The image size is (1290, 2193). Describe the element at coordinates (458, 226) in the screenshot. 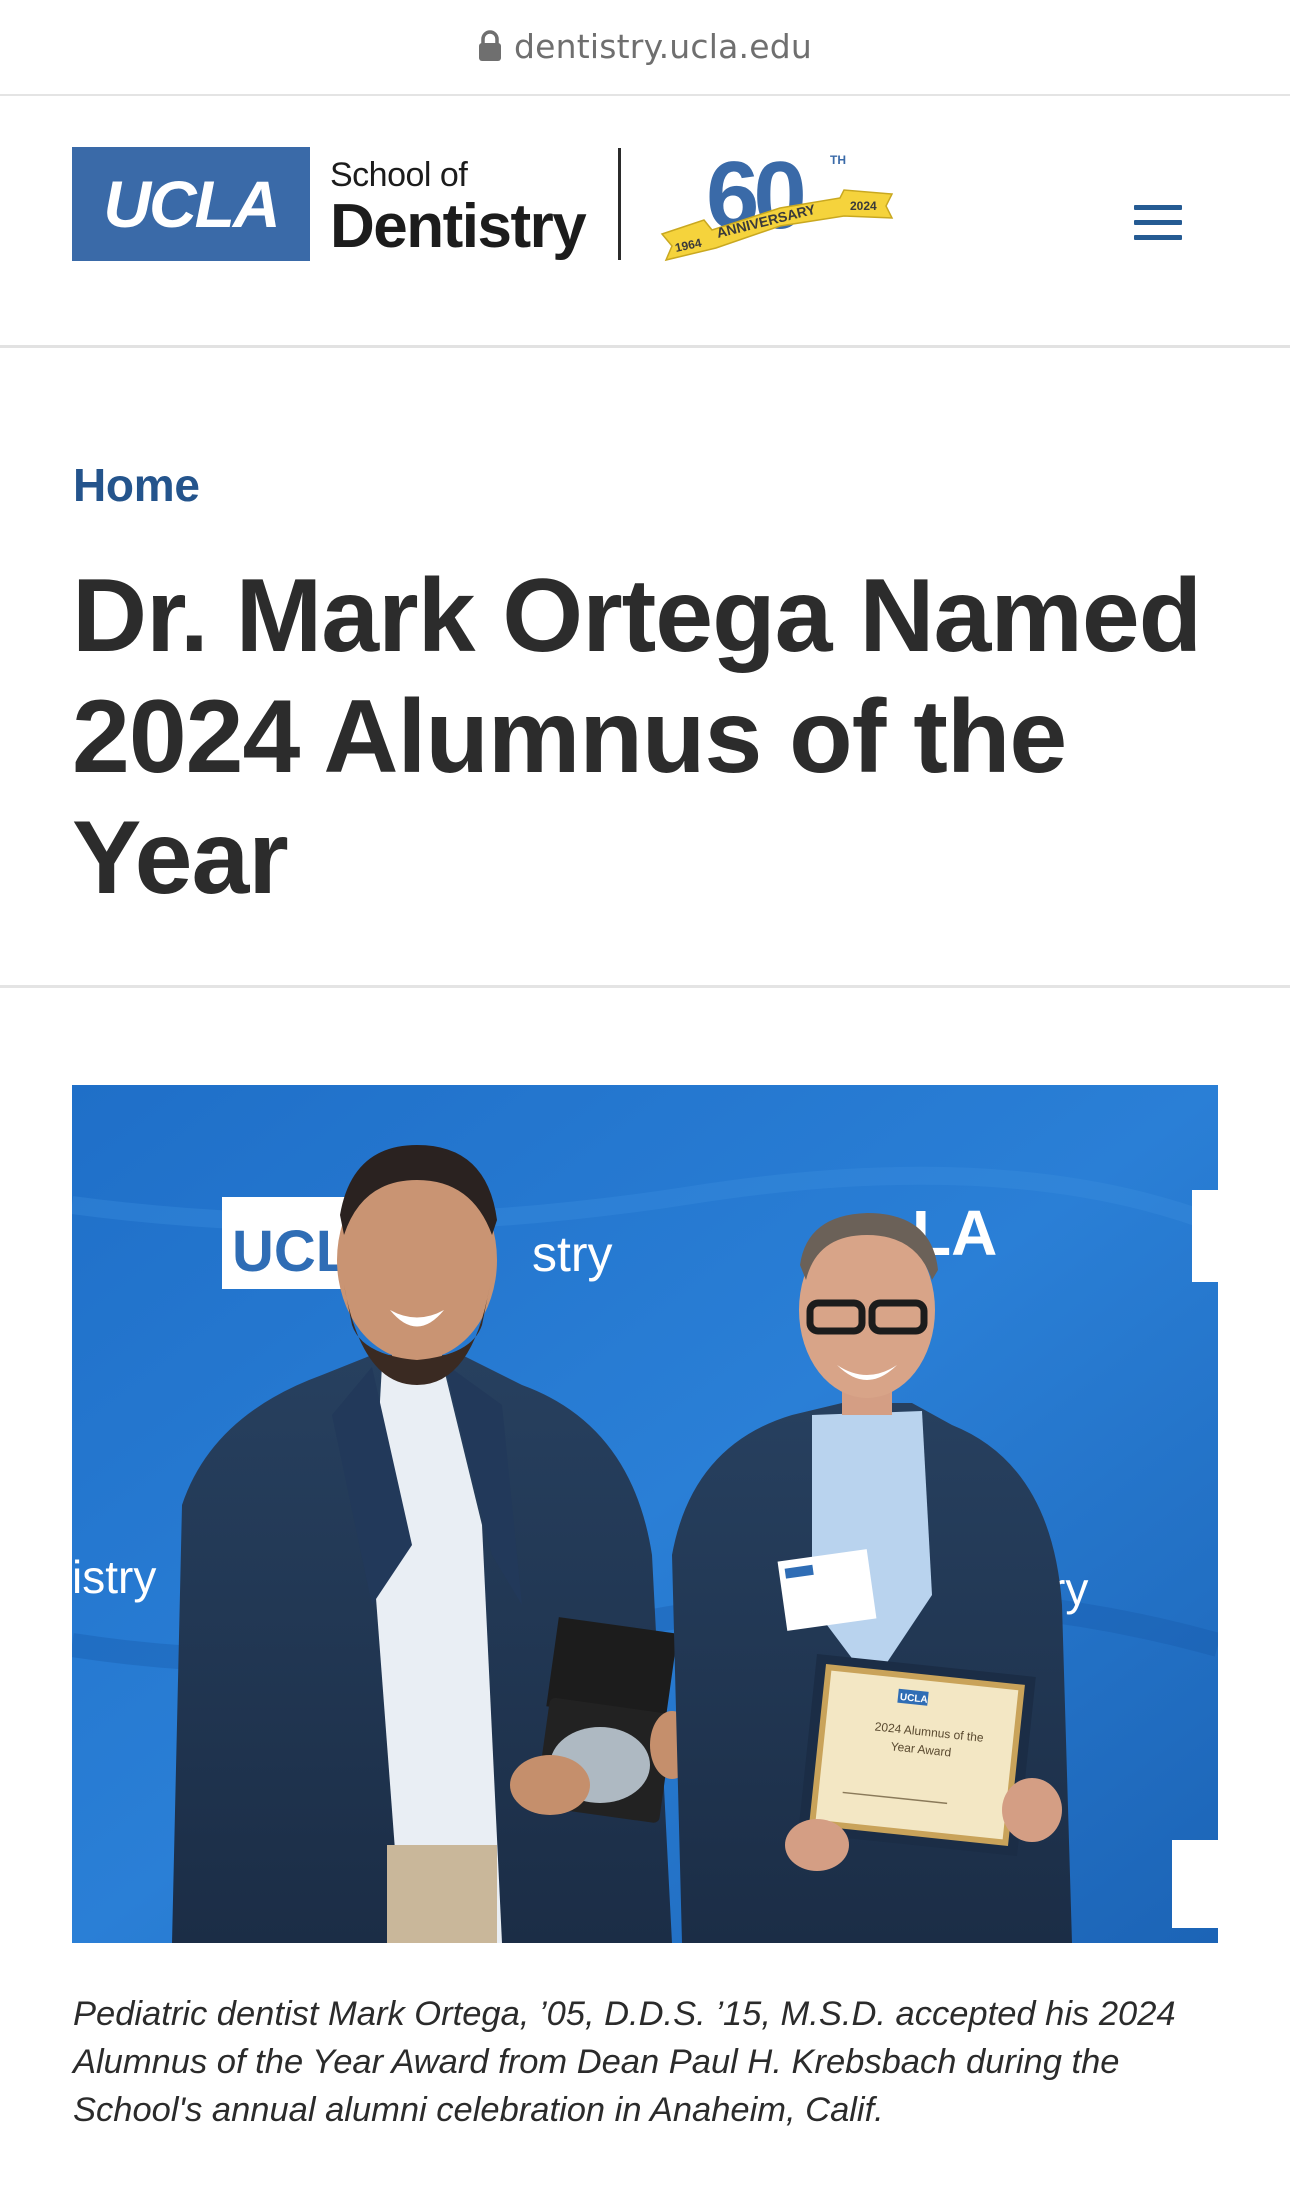

I see `school-name-label: Dentistry` at that location.